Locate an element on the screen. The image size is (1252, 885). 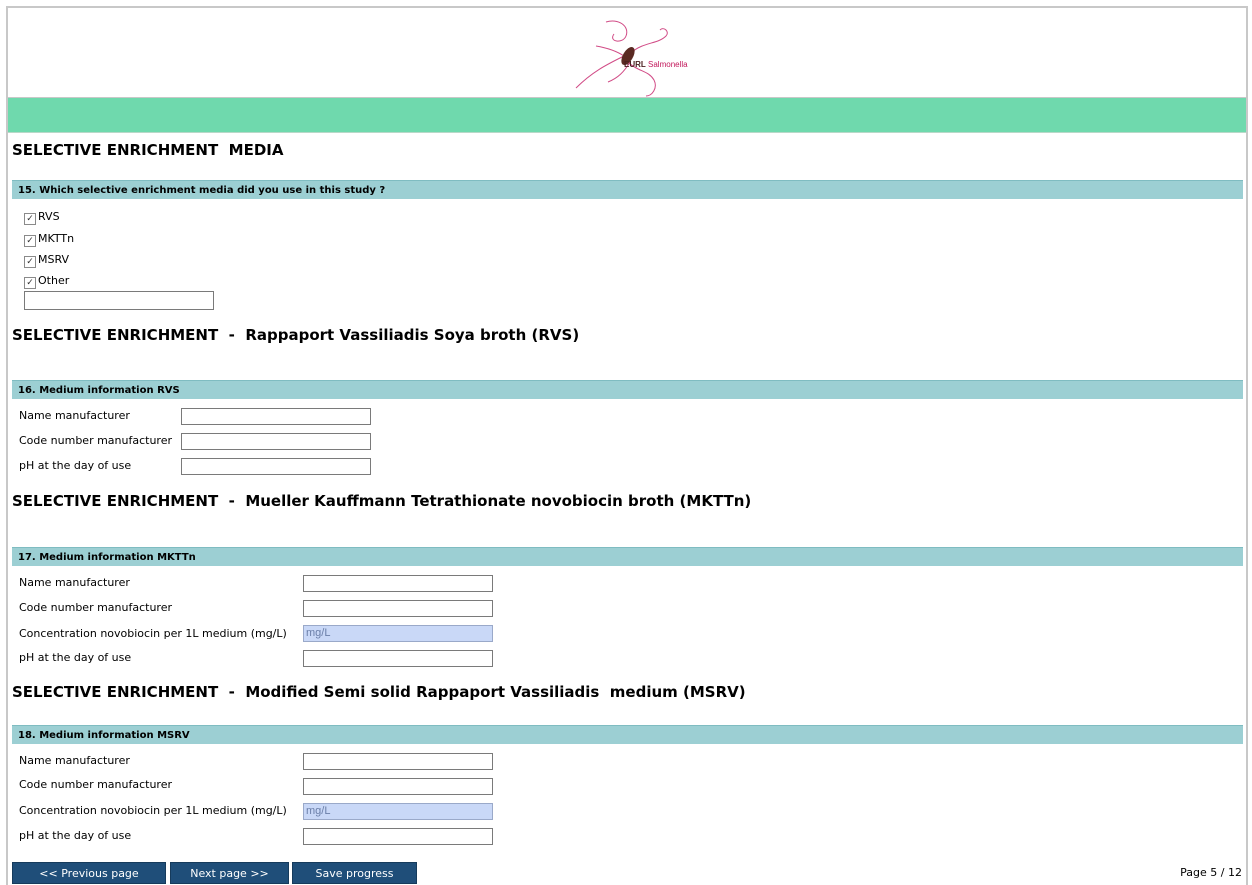
checkbox-other: ✓ Other is located at coordinates (46, 281).